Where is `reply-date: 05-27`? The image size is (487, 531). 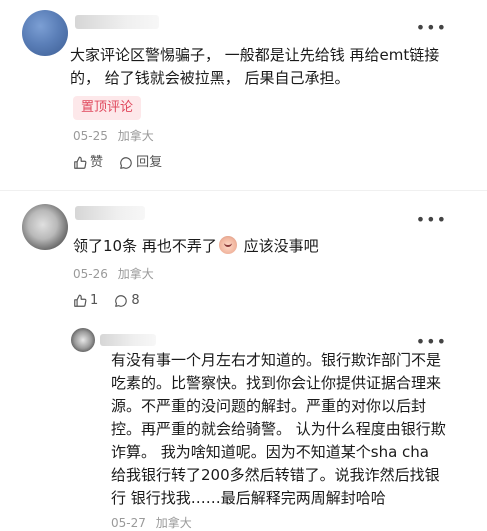
reply-date: 05-27 is located at coordinates (128, 523).